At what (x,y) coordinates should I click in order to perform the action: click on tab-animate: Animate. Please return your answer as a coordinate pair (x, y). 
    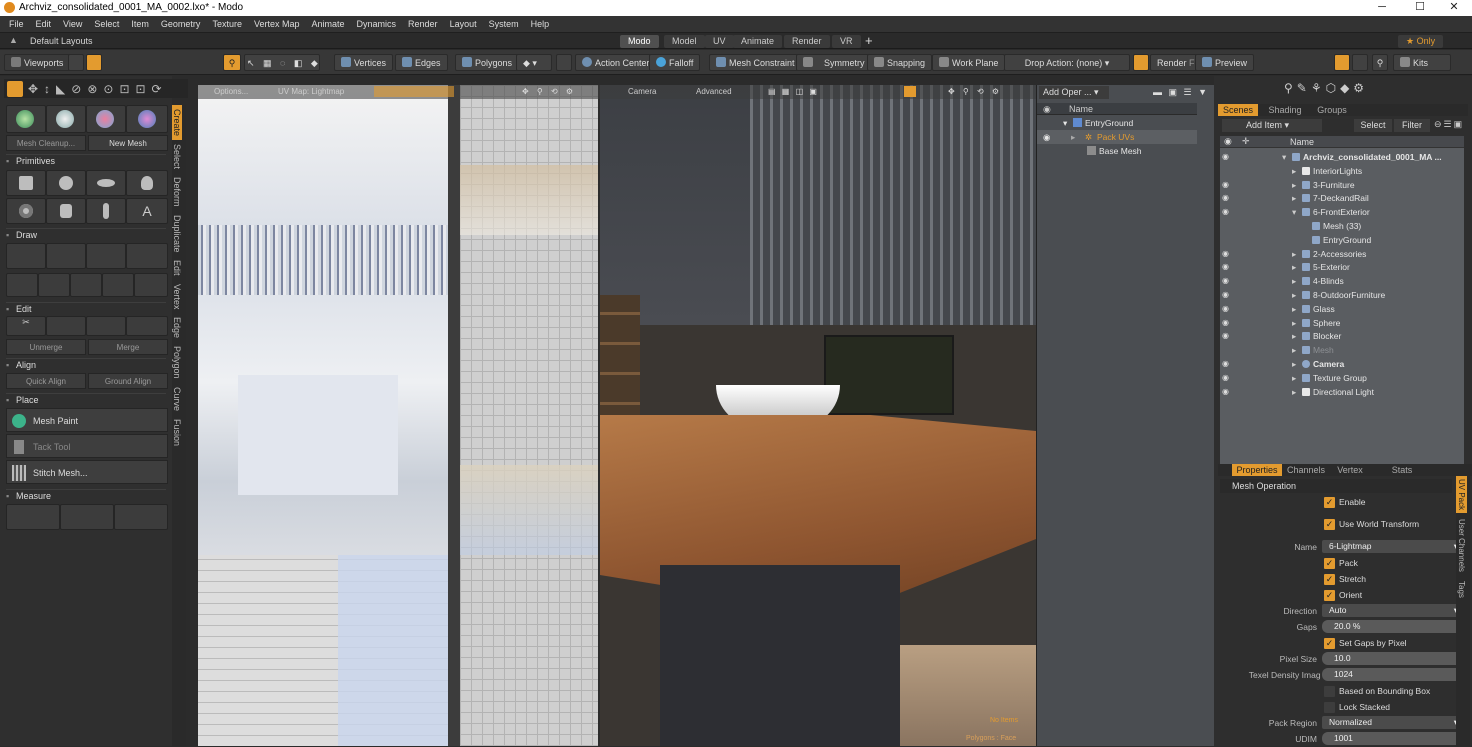
    Looking at the image, I should click on (758, 41).